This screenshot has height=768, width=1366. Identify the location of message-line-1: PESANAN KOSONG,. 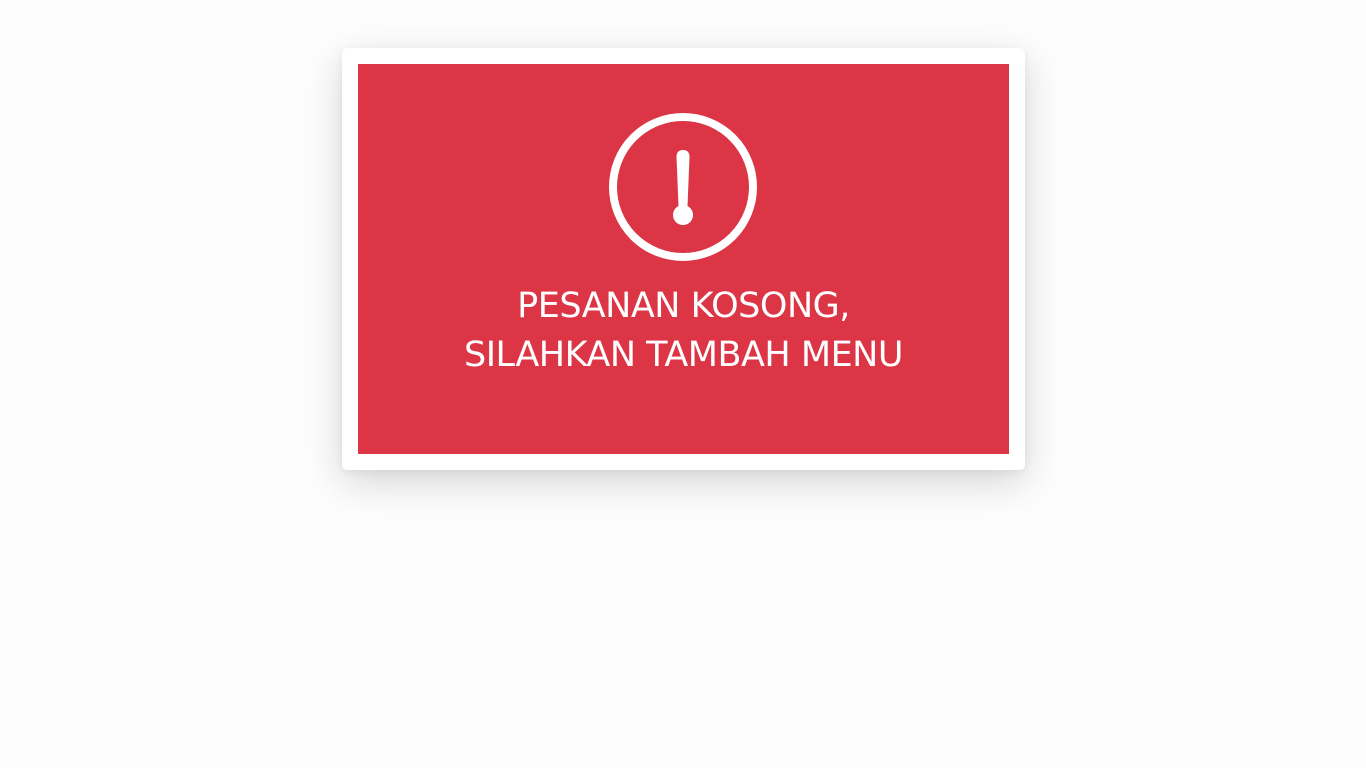
(683, 306).